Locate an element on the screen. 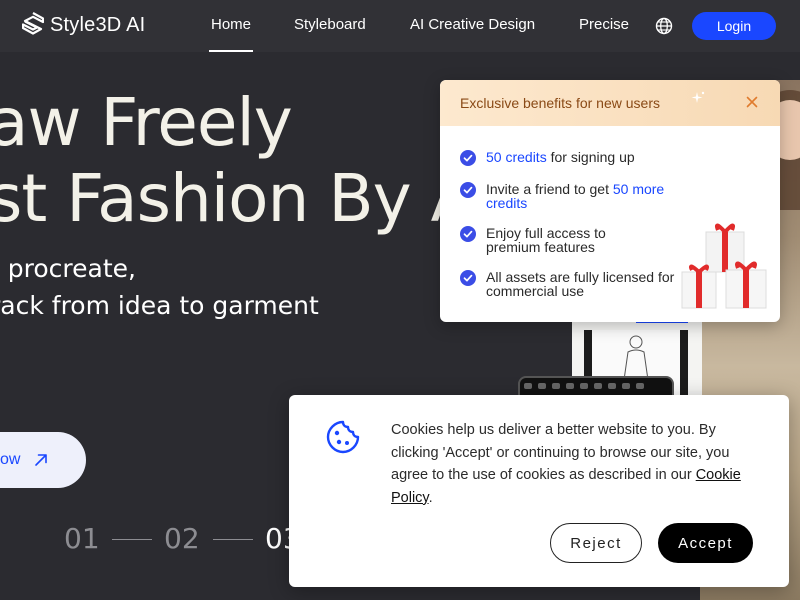 The image size is (800, 600). promo-header: Exclusive benefits for new users is located at coordinates (610, 103).